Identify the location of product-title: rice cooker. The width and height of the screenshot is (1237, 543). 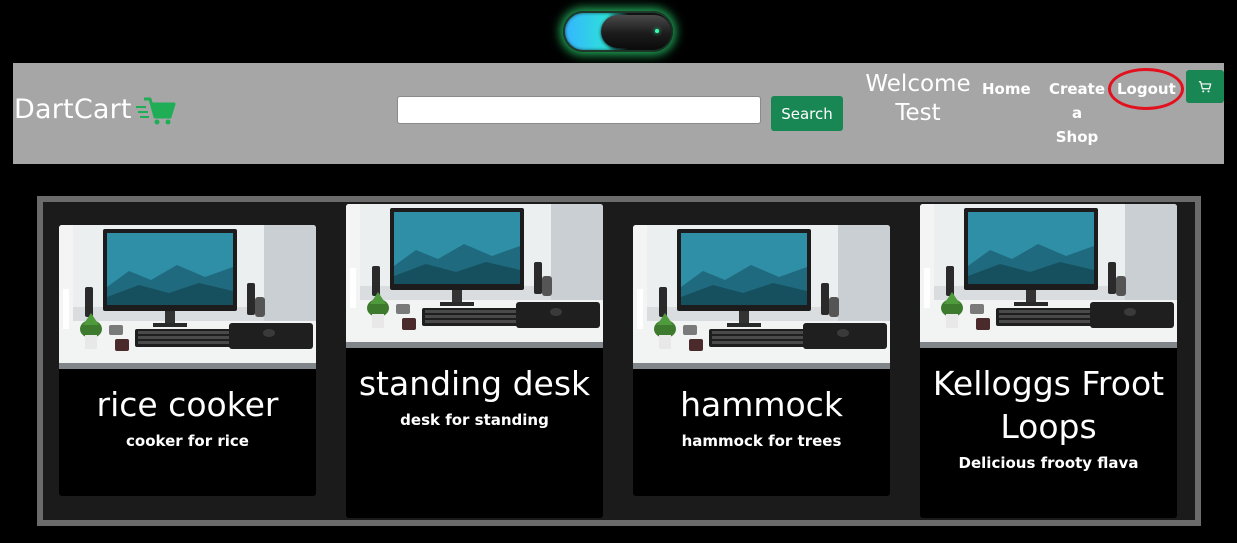
(187, 404).